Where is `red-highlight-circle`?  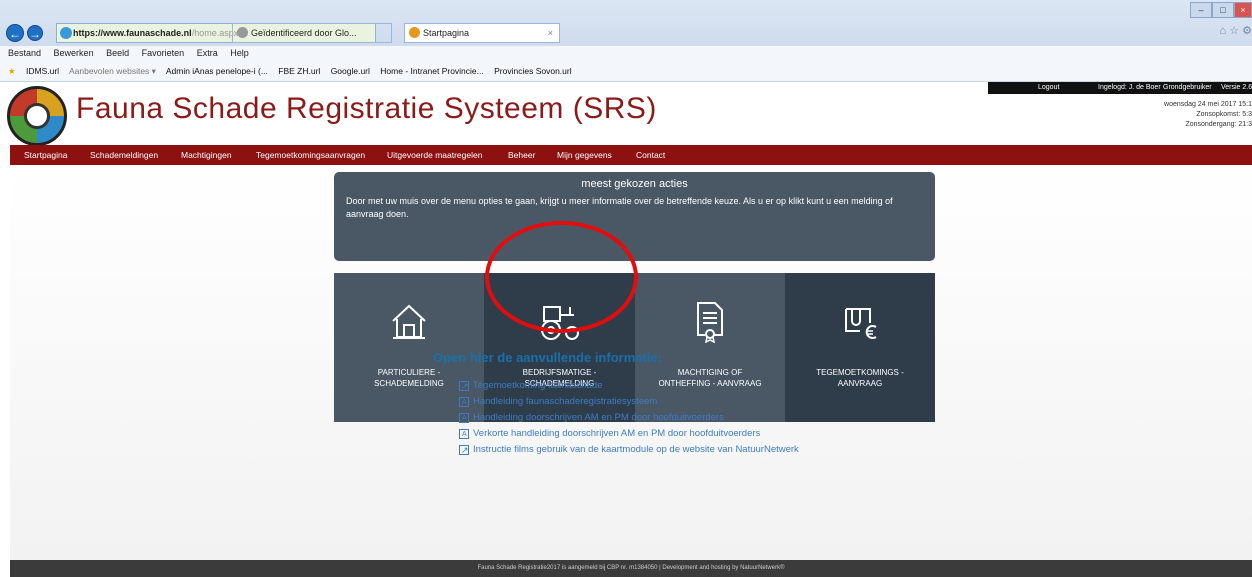
red-highlight-circle is located at coordinates (561, 277).